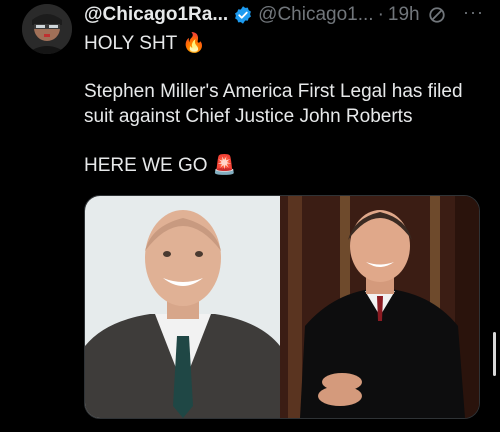 The image size is (500, 432). I want to click on avatar, so click(47, 29).